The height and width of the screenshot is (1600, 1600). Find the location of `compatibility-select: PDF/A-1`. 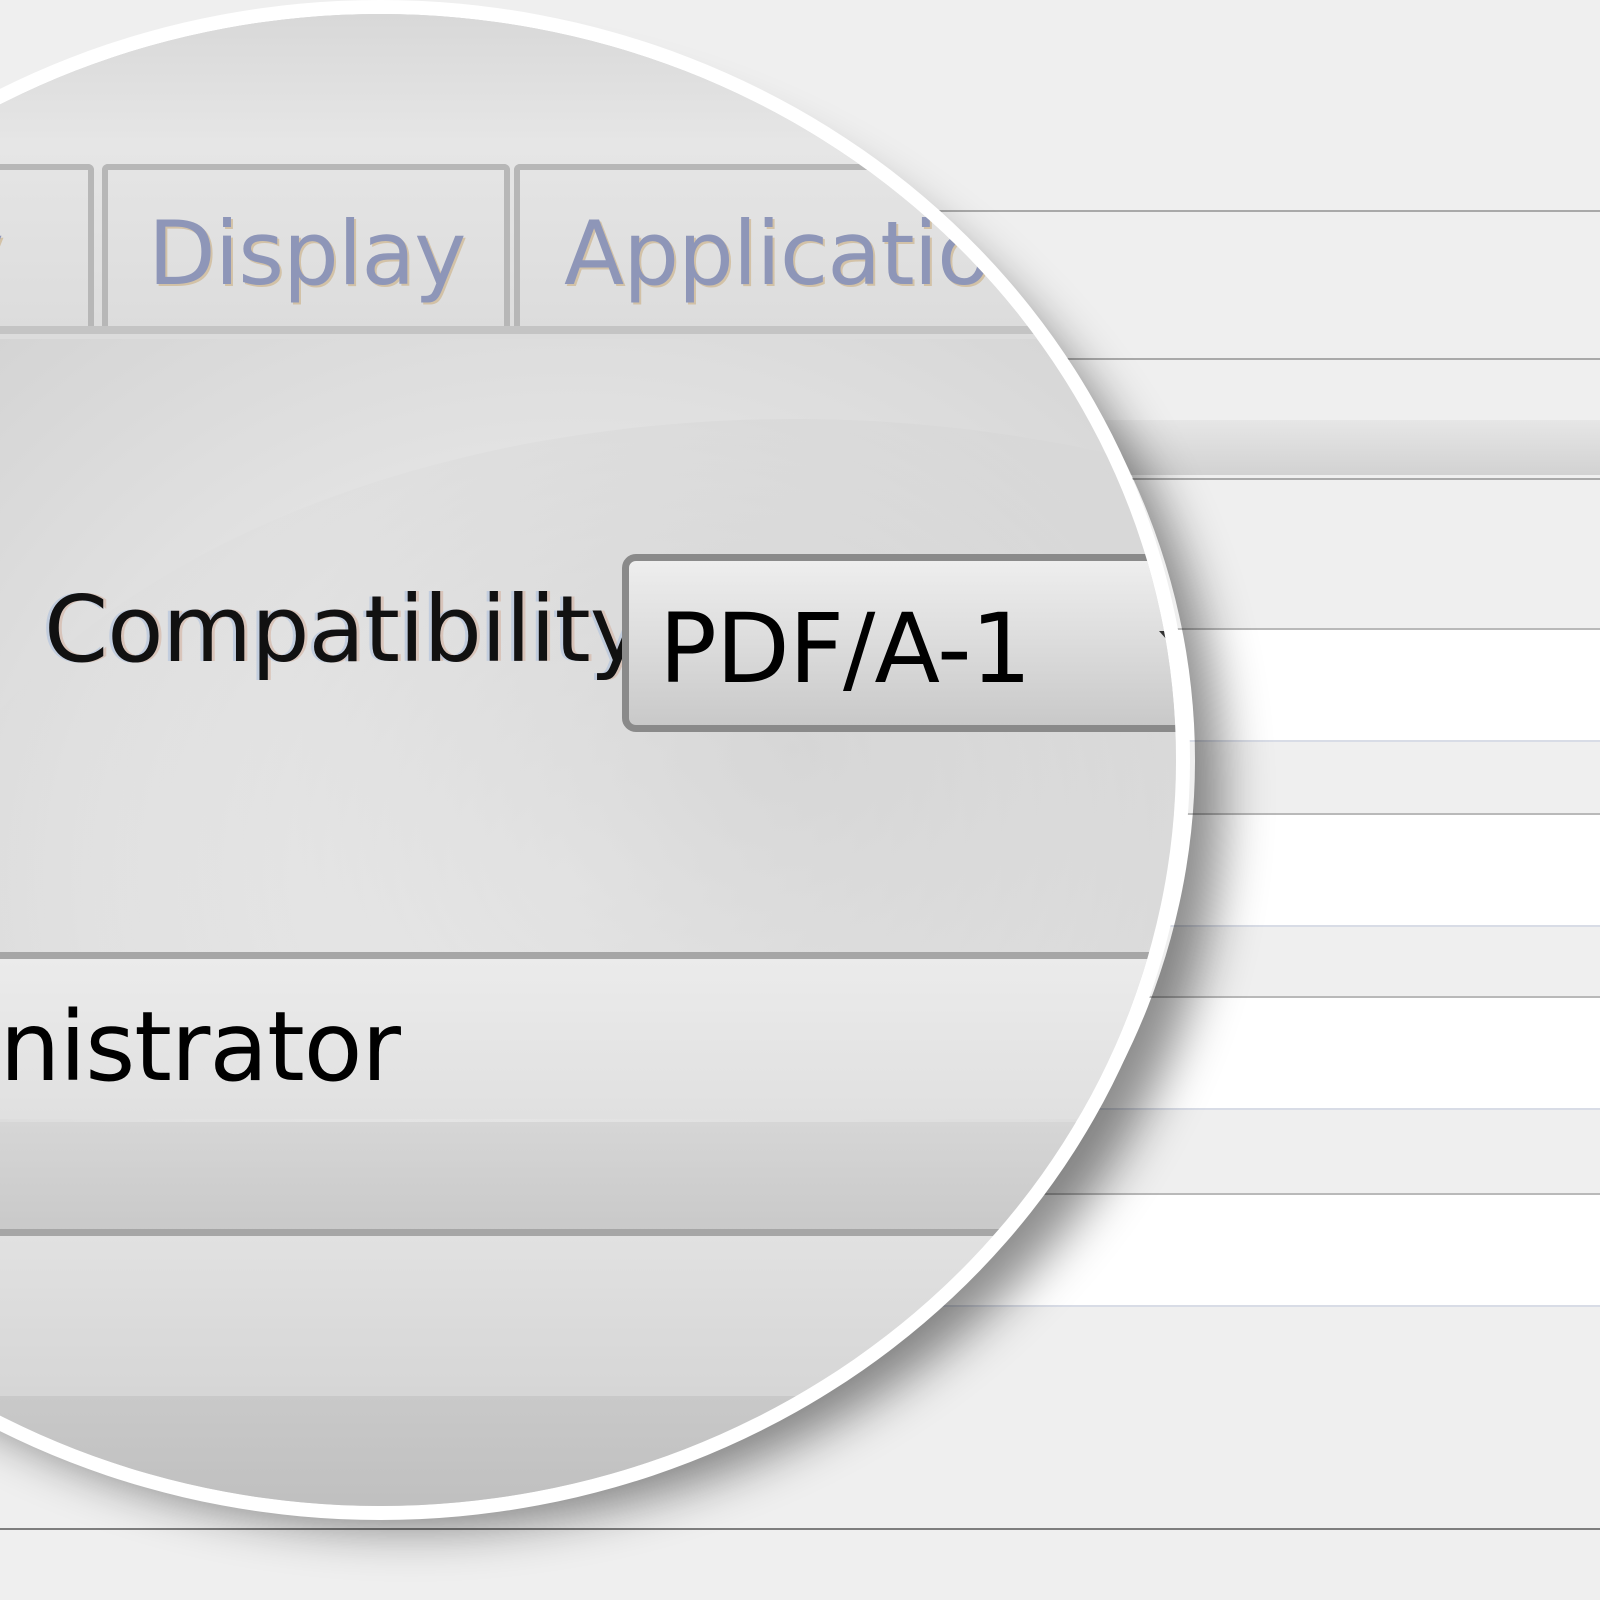

compatibility-select: PDF/A-1 is located at coordinates (899, 643).